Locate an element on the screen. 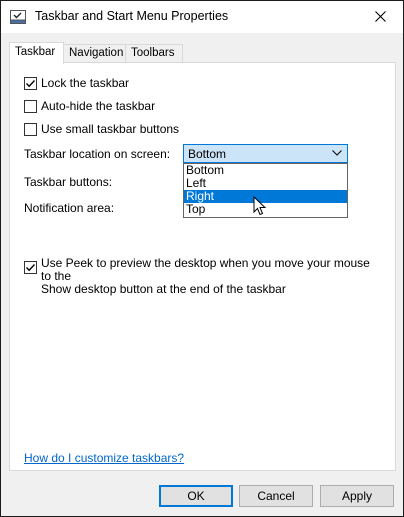 This screenshot has width=404, height=517. lock-taskbar-option: Lock the taskbar is located at coordinates (76, 83).